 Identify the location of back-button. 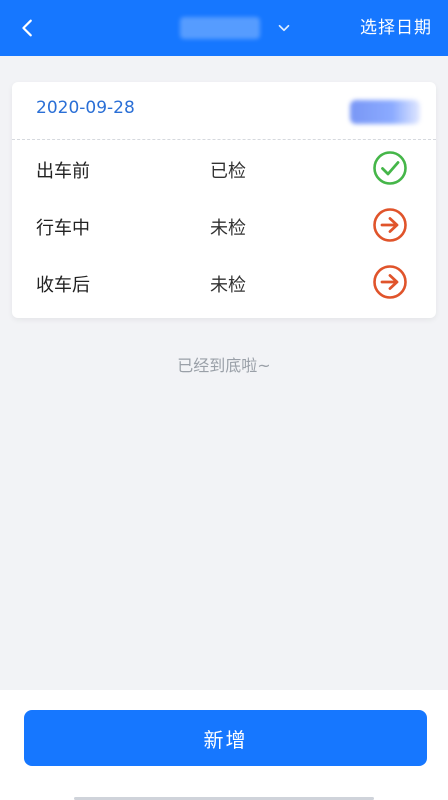
(28, 28).